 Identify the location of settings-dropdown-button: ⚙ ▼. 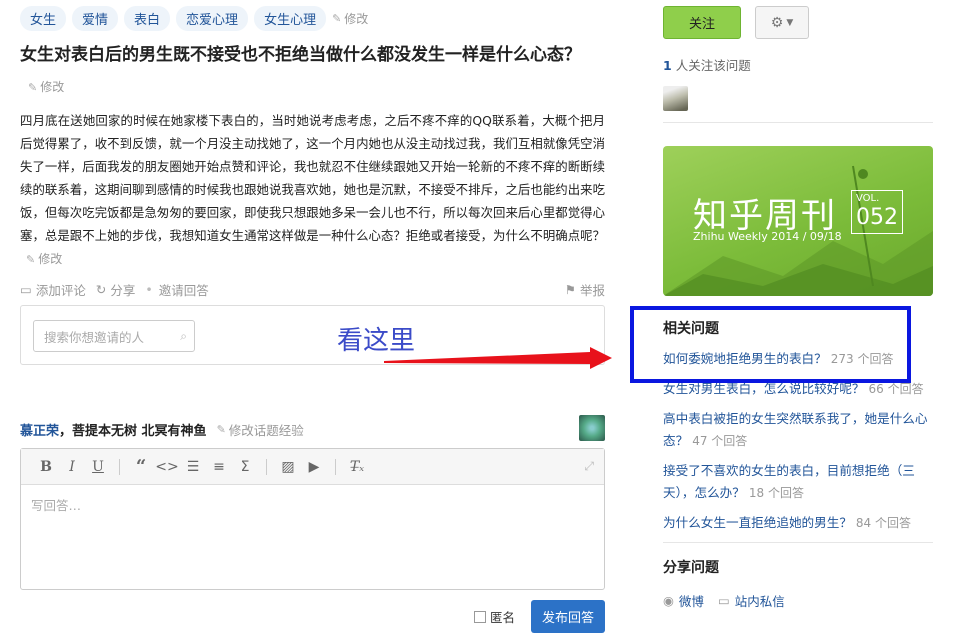
(782, 22).